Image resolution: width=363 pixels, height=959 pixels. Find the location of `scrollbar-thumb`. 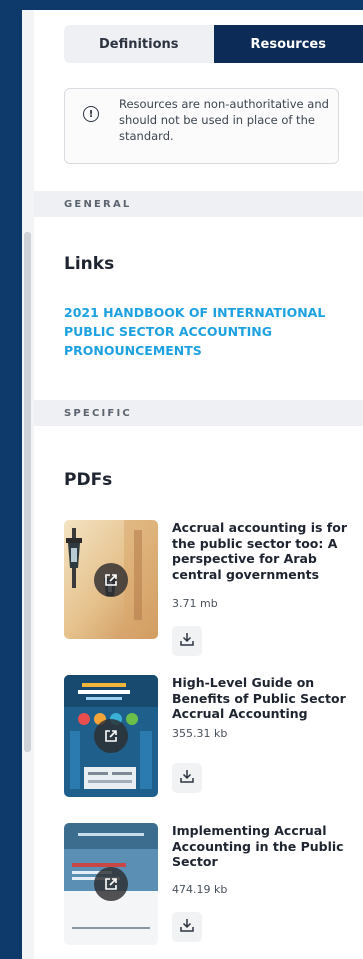

scrollbar-thumb is located at coordinates (27, 492).